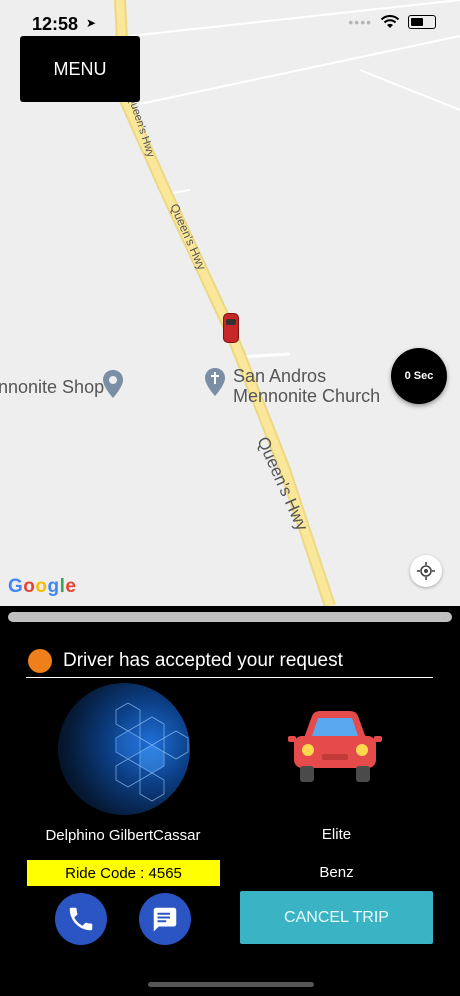  I want to click on crosshair-icon, so click(426, 571).